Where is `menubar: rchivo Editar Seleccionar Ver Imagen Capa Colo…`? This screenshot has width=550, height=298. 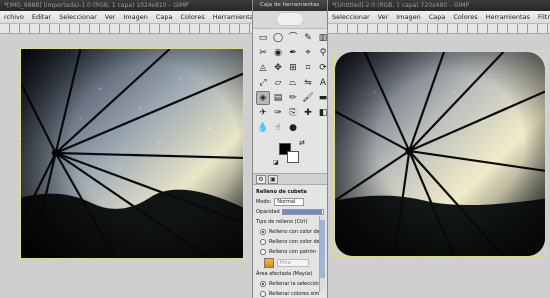 menubar: rchivo Editar Seleccionar Ver Imagen Capa Colo… is located at coordinates (126, 17).